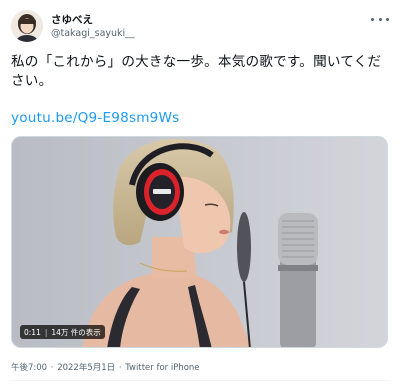  I want to click on video-views: 14万 件の表示, so click(76, 332).